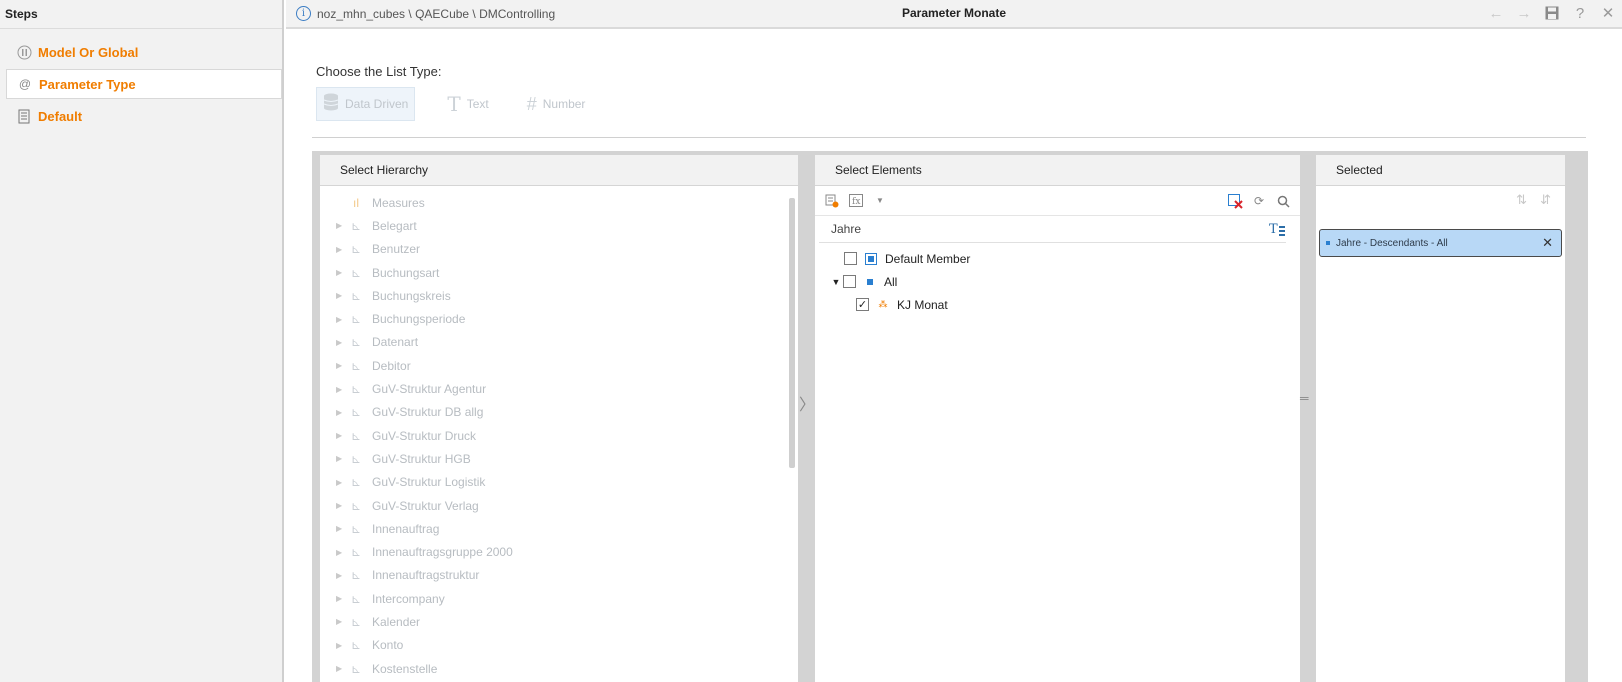 The height and width of the screenshot is (682, 1622). I want to click on list-item: ▶ ⊾ GuV-Struktur Agentur, so click(559, 388).